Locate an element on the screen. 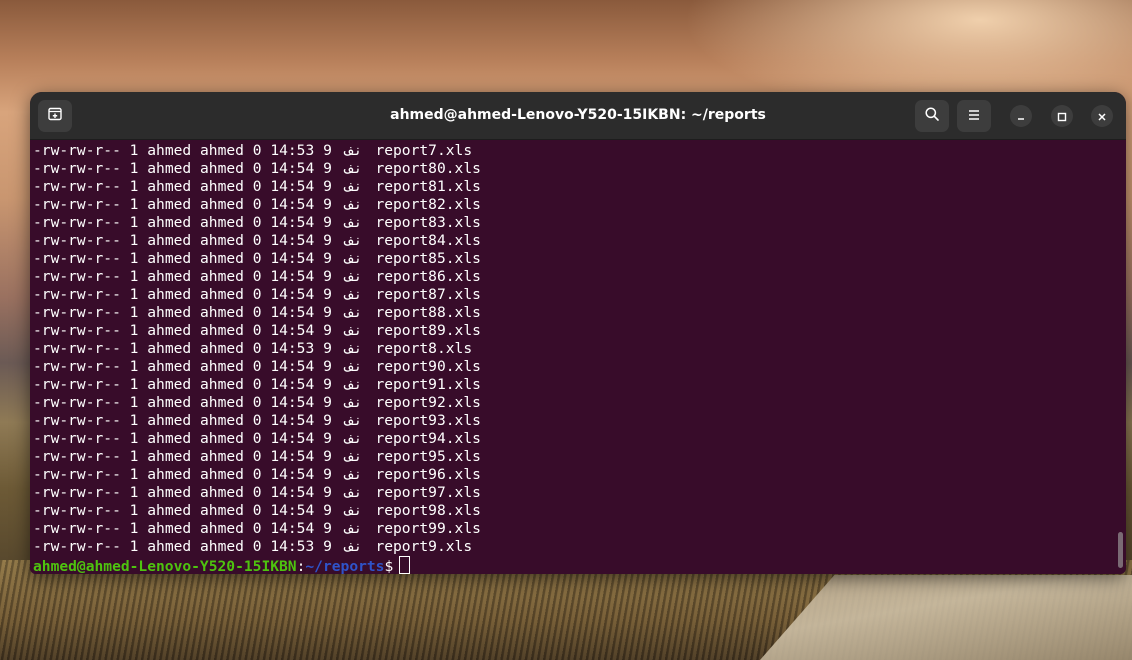  prompt-symbol: $ is located at coordinates (389, 566).